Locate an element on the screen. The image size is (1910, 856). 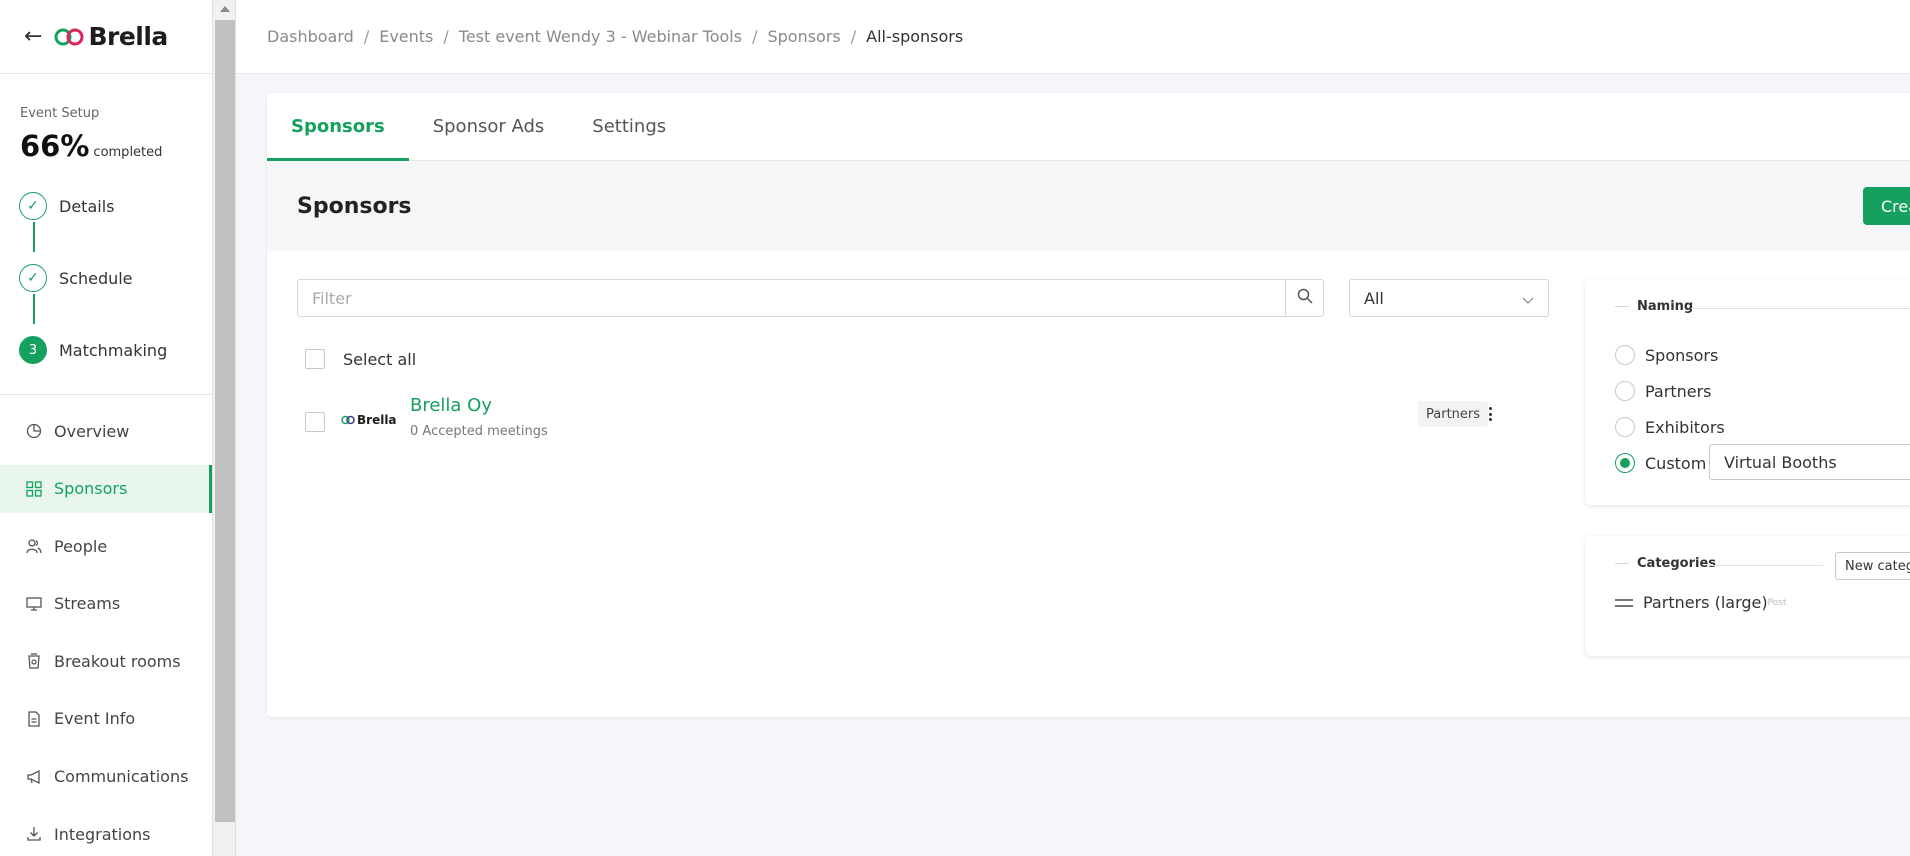
row-checkbox is located at coordinates (315, 422).